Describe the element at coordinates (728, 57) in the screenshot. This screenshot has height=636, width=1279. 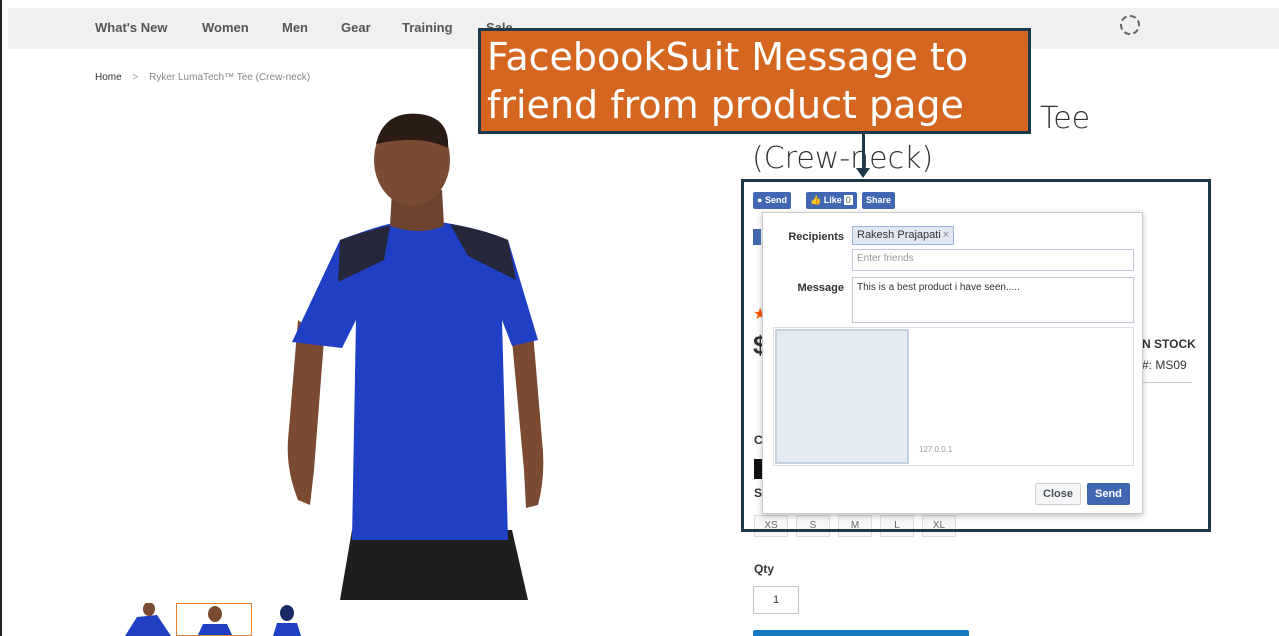
I see `annotation-line-1: FacebookSuit Message to` at that location.